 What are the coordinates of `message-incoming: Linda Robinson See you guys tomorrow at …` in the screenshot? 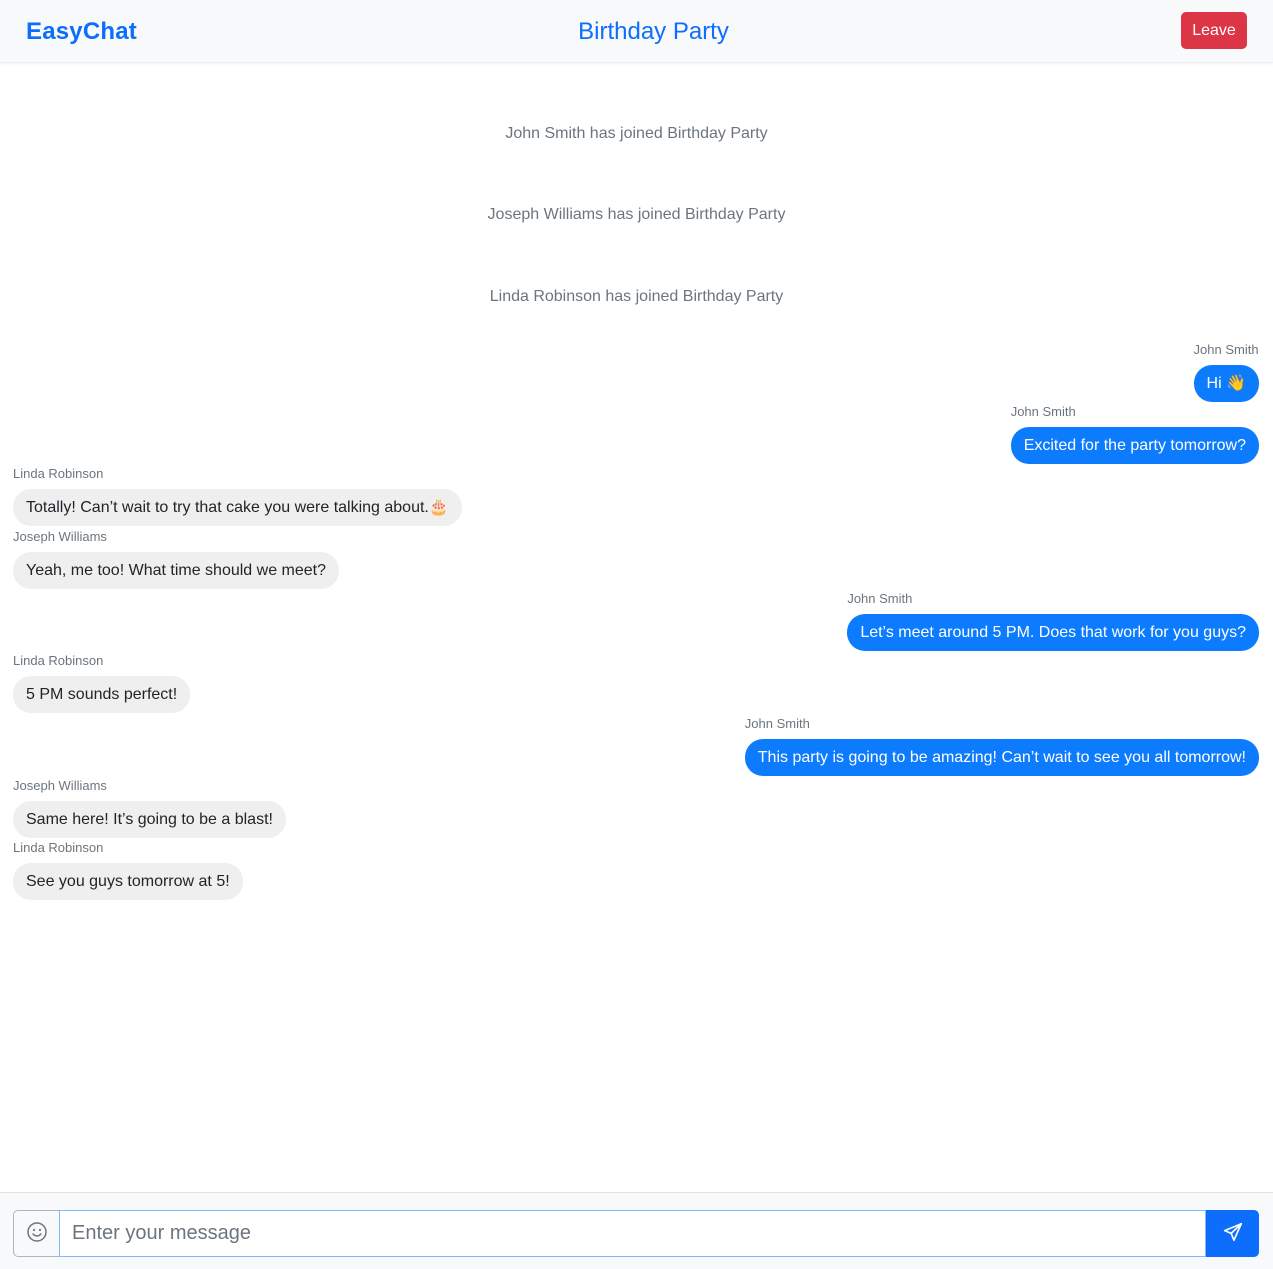 It's located at (128, 869).